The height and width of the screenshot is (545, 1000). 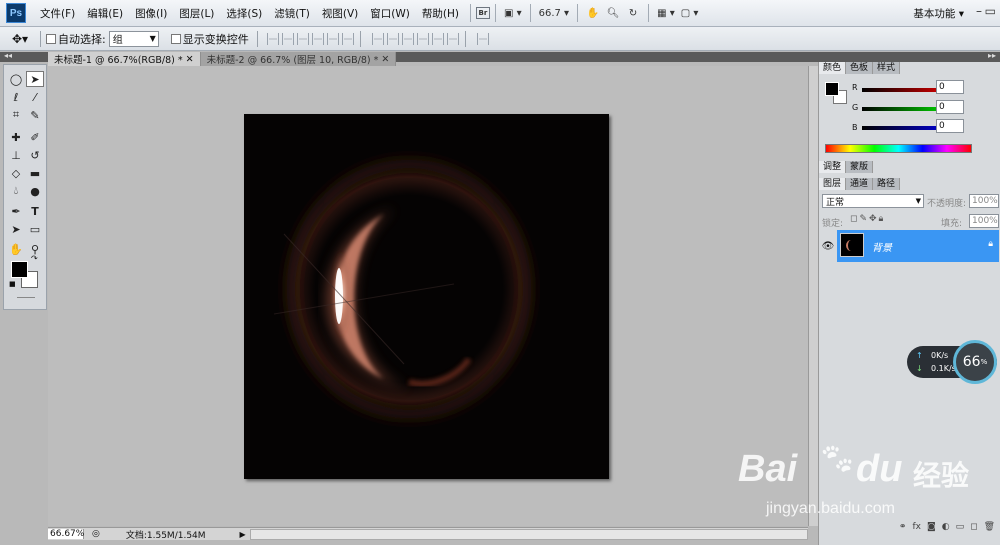 What do you see at coordinates (887, 184) in the screenshot?
I see `tab-paths: 路径` at bounding box center [887, 184].